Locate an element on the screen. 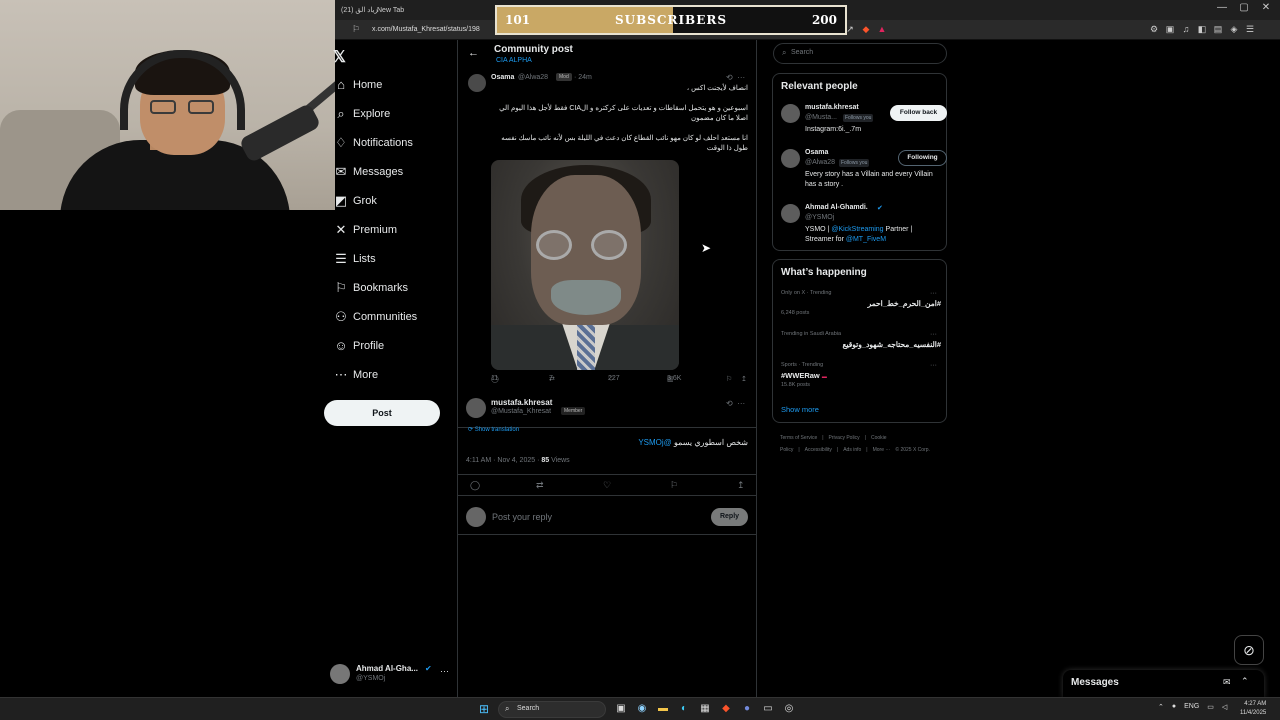  brave-rewards-icon: ▲ is located at coordinates (882, 29).